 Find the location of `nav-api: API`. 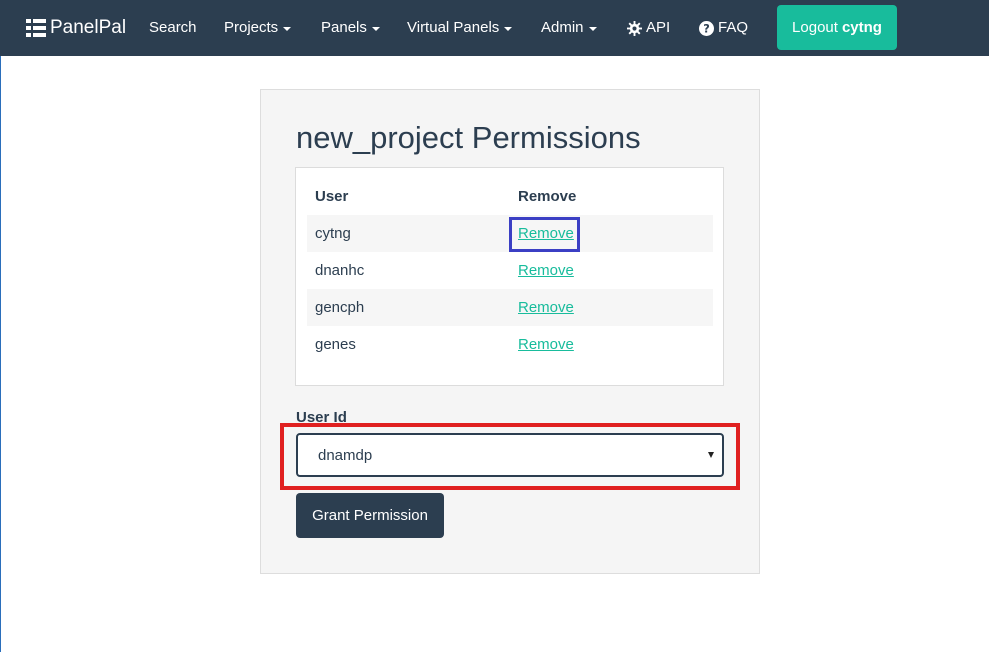

nav-api: API is located at coordinates (648, 28).